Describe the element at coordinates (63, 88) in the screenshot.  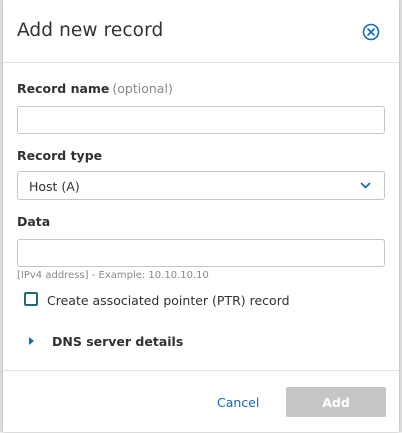
I see `record-name-label-text: Record name` at that location.